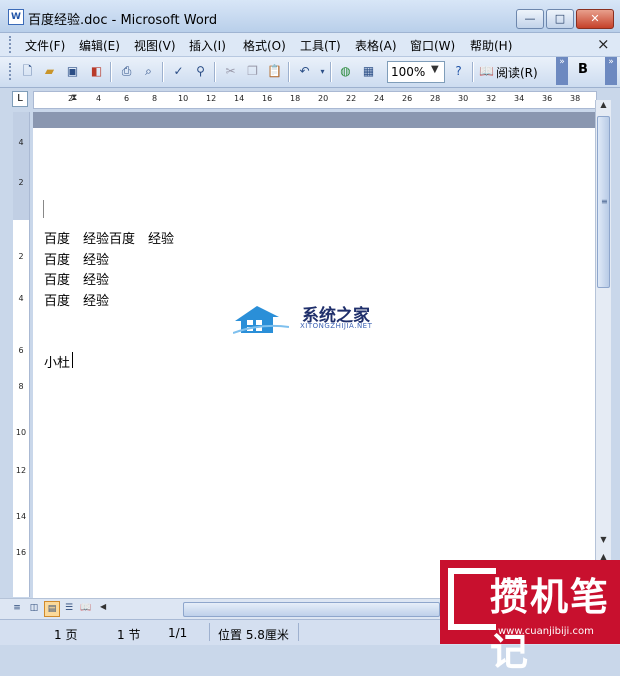  What do you see at coordinates (368, 71) in the screenshot?
I see `insert-table-icon: ▦` at bounding box center [368, 71].